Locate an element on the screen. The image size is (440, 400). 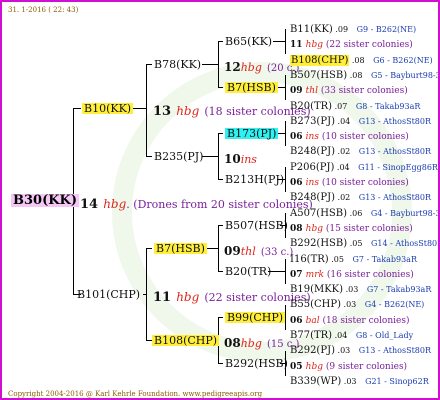
queen-b7-gen3: B7(HSB) is located at coordinates (251, 87).